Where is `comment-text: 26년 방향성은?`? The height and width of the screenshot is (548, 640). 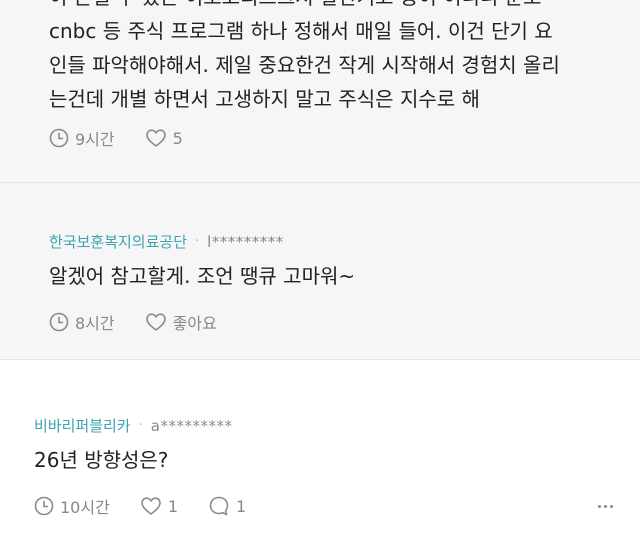
comment-text: 26년 방향성은? is located at coordinates (101, 460).